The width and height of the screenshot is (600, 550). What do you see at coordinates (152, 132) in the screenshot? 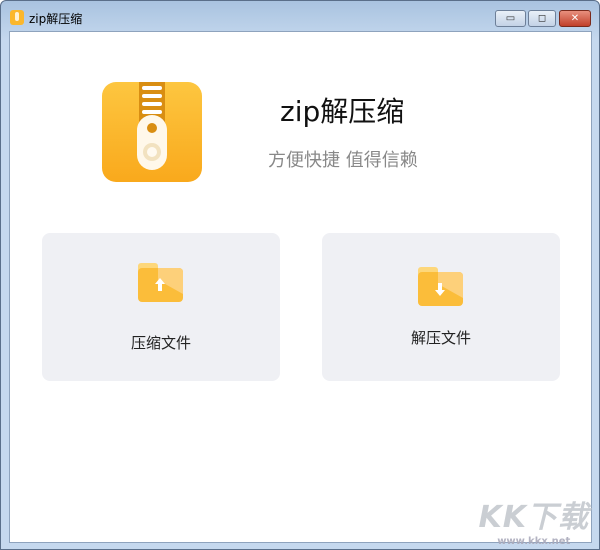
I see `zip-logo-icon` at bounding box center [152, 132].